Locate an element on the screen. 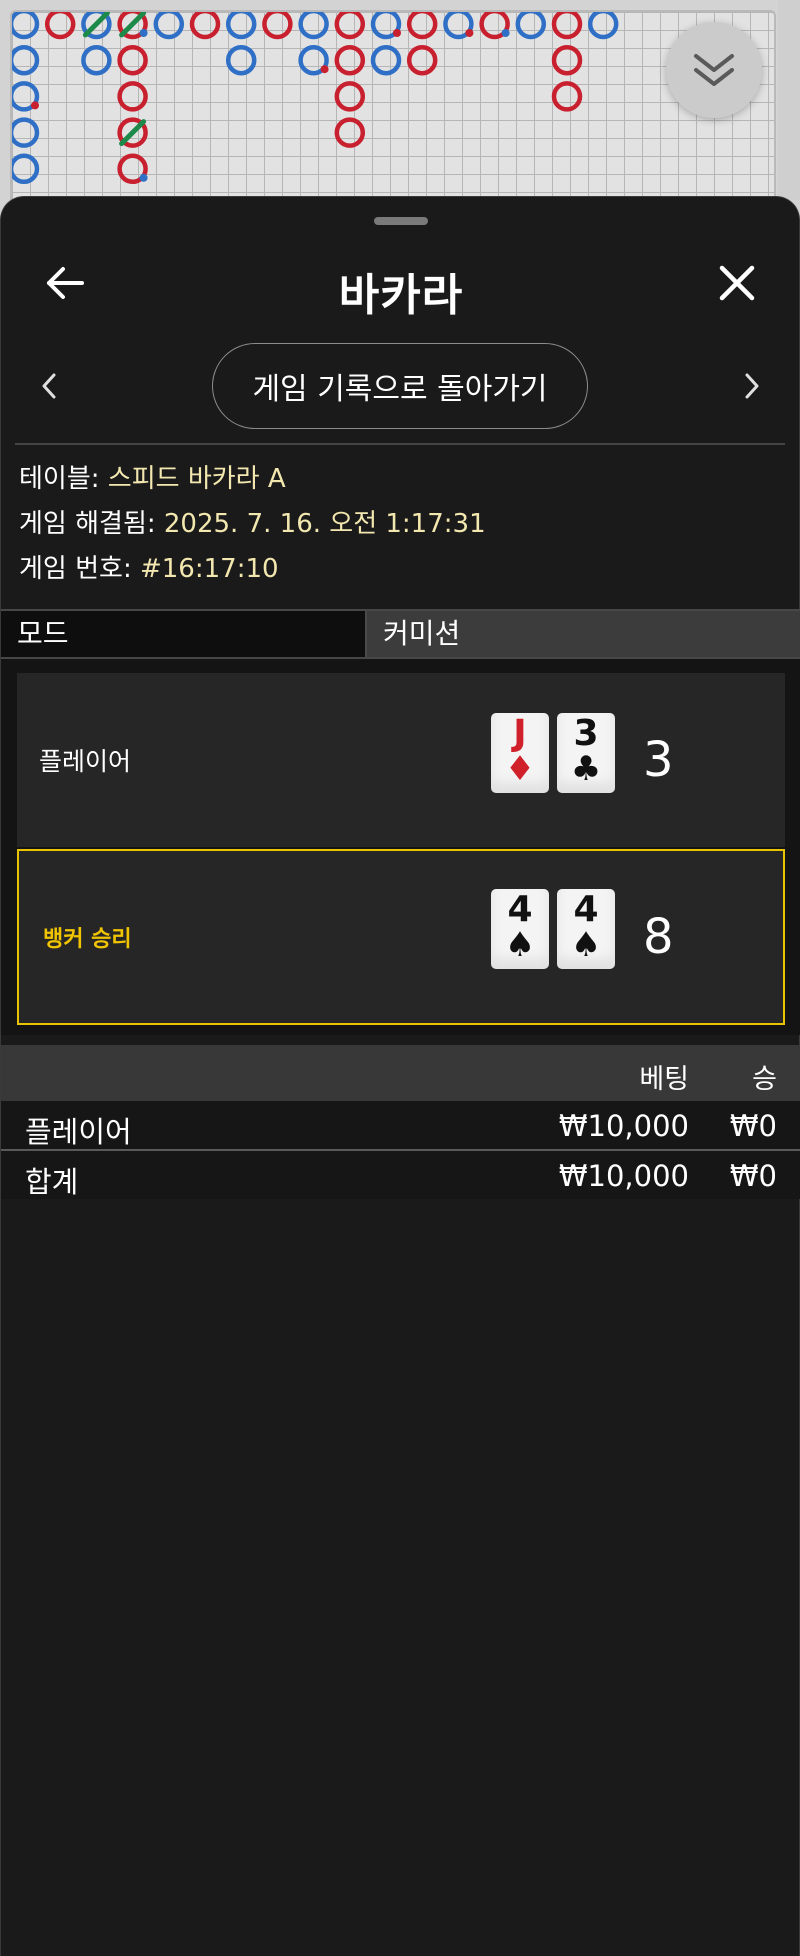  next-game-button is located at coordinates (752, 386).